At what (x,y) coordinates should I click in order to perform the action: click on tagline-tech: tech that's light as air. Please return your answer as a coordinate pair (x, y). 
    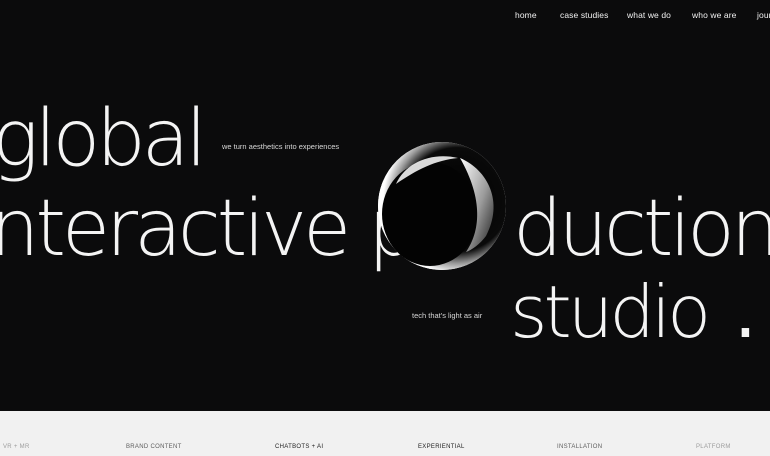
    Looking at the image, I should click on (447, 315).